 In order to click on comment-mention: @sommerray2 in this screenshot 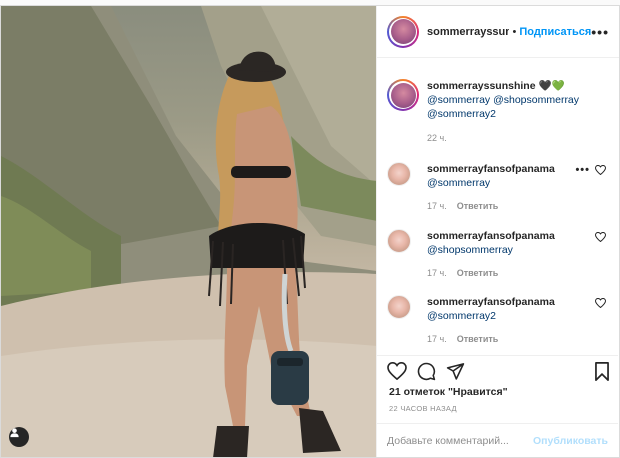, I will do `click(461, 316)`.